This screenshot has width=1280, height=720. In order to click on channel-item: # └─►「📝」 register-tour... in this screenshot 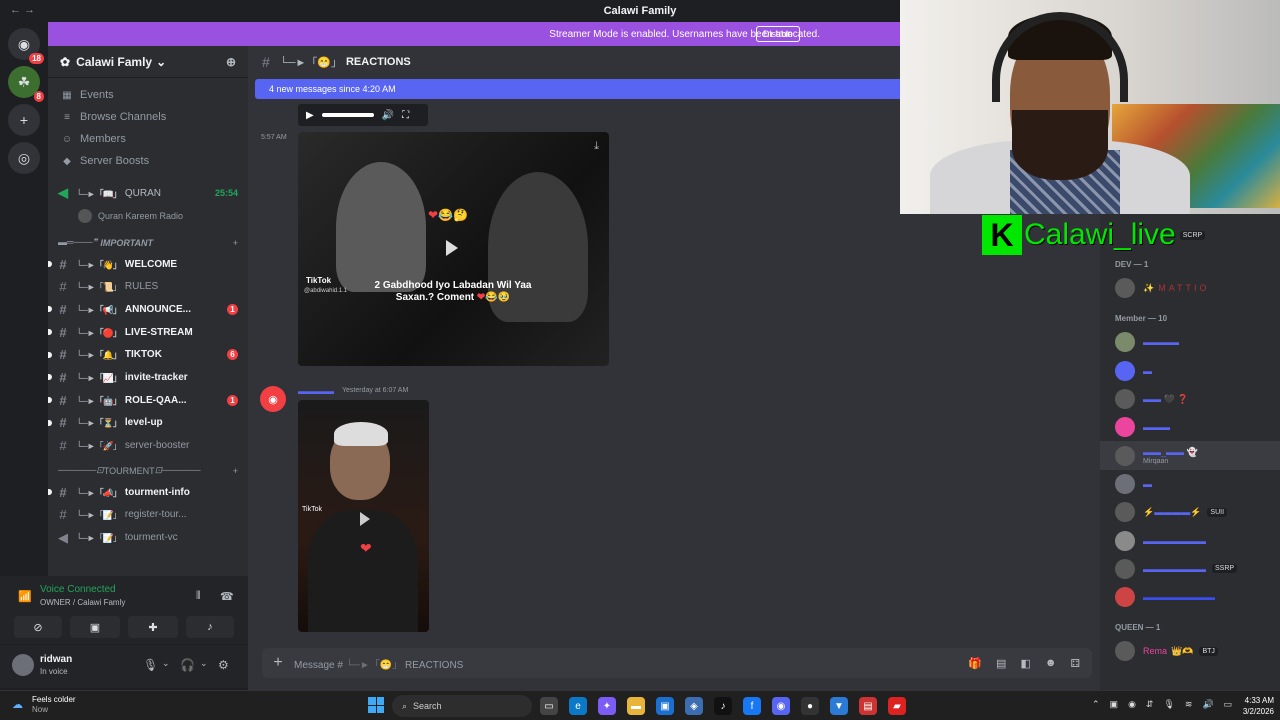, I will do `click(148, 515)`.